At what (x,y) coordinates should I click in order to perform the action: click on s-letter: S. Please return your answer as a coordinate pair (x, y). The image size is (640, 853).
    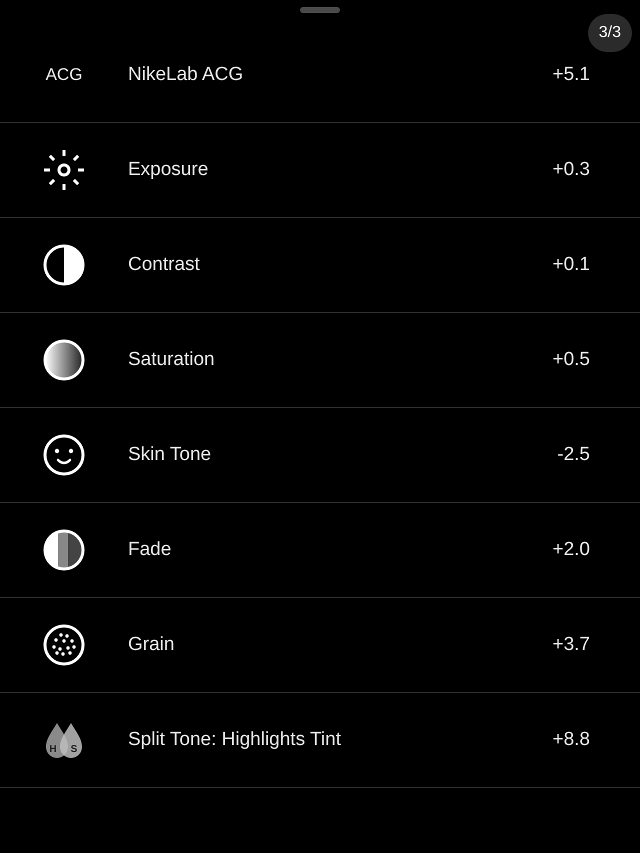
    Looking at the image, I should click on (74, 749).